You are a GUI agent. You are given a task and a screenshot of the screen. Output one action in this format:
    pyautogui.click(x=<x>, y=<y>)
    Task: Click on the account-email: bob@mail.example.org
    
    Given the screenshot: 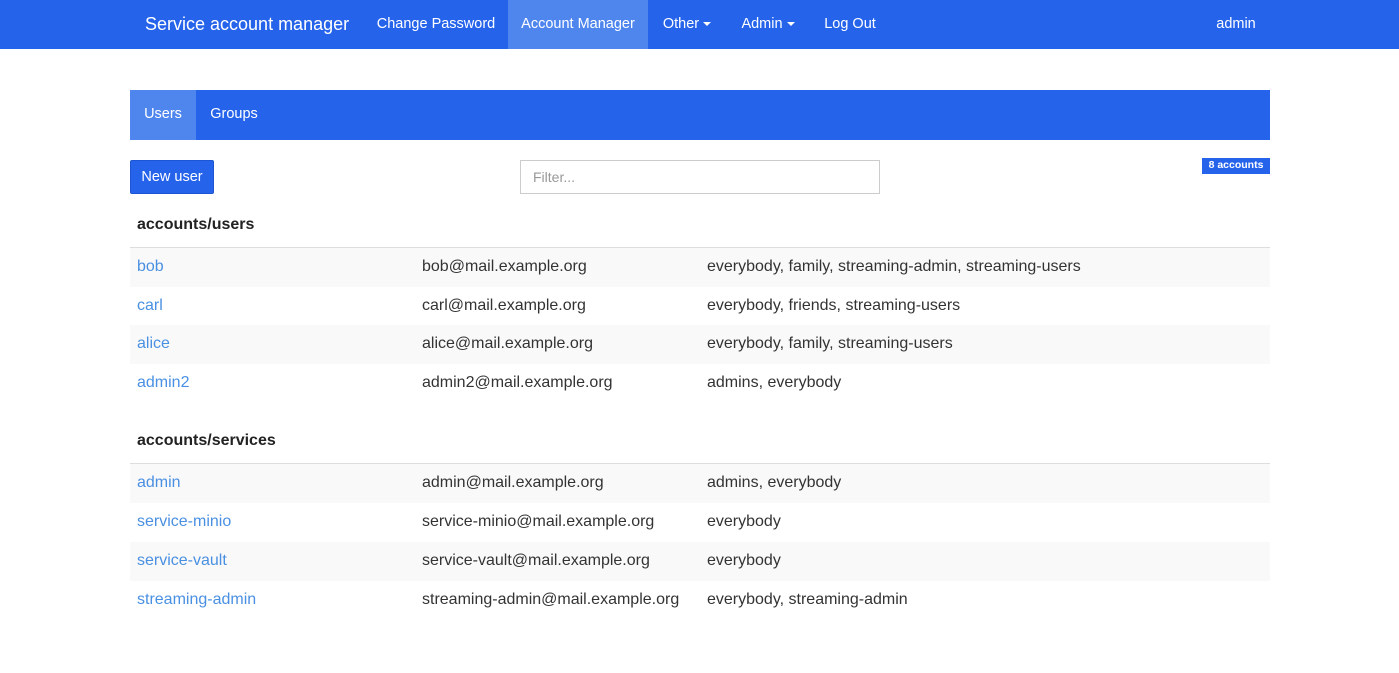 What is the action you would take?
    pyautogui.click(x=504, y=266)
    